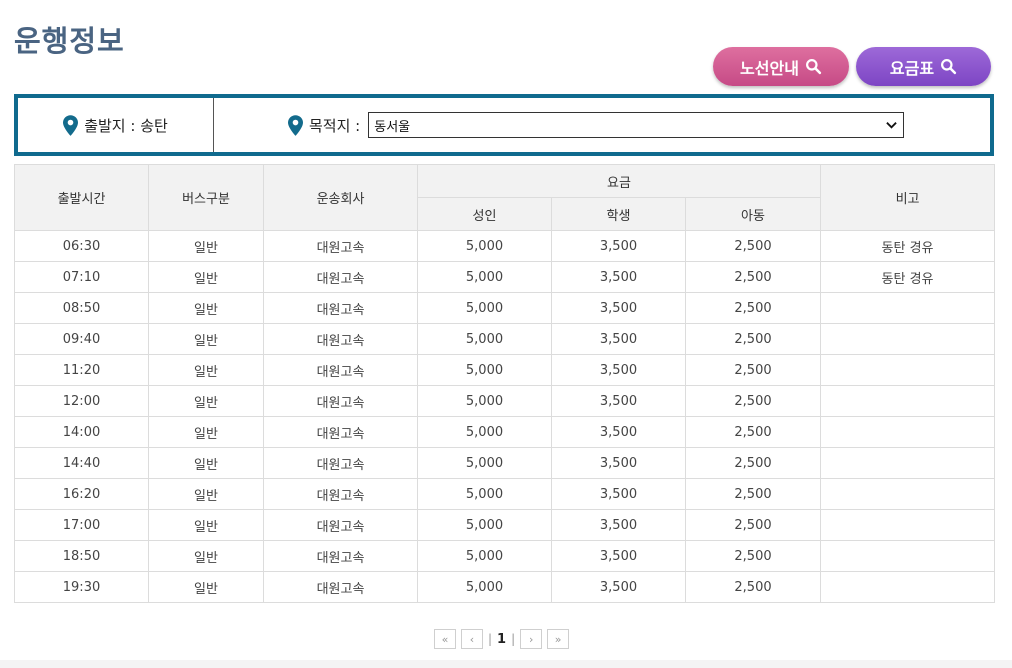 The image size is (1012, 668). Describe the element at coordinates (445, 639) in the screenshot. I see `first-page-button: «` at that location.